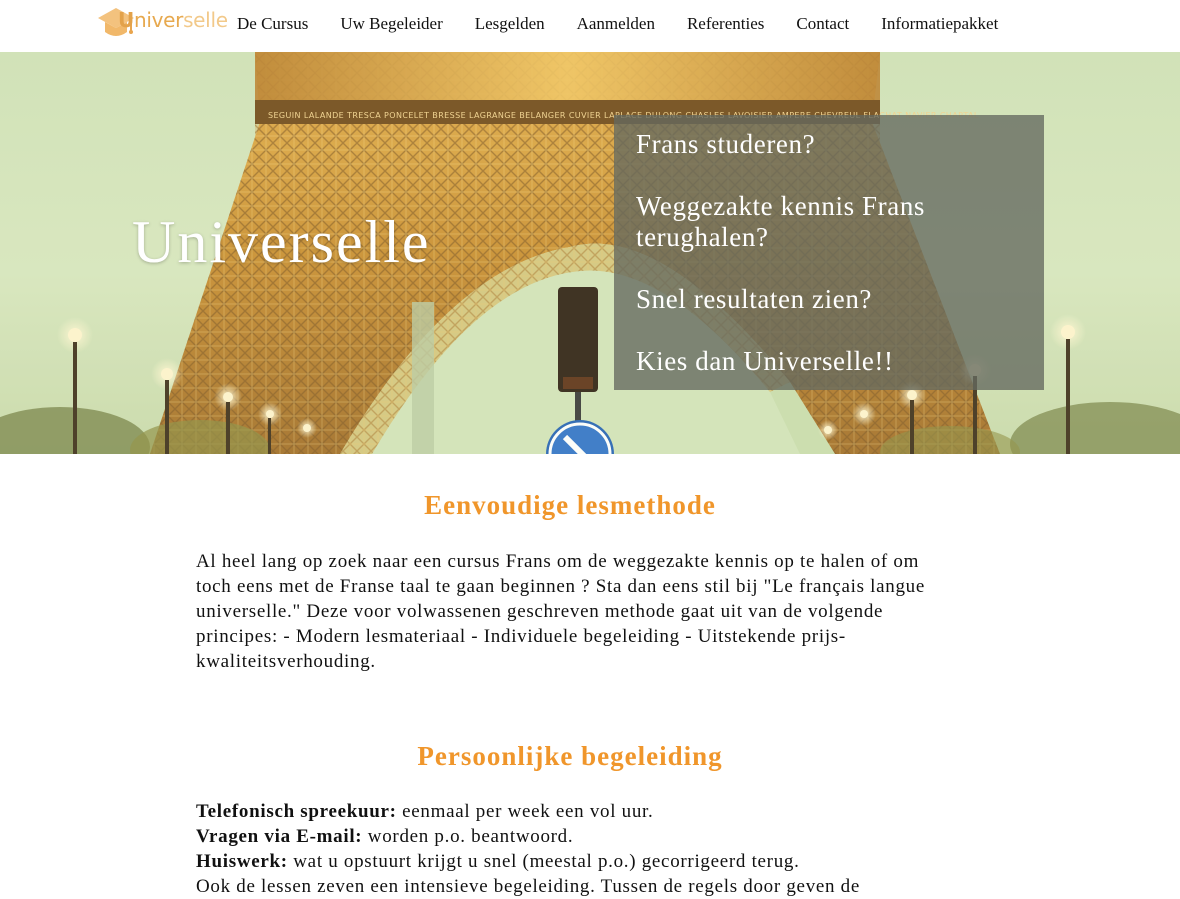 This screenshot has width=1180, height=899. What do you see at coordinates (570, 505) in the screenshot?
I see `section-heading-lesmethode: Eenvoudige lesmethode` at bounding box center [570, 505].